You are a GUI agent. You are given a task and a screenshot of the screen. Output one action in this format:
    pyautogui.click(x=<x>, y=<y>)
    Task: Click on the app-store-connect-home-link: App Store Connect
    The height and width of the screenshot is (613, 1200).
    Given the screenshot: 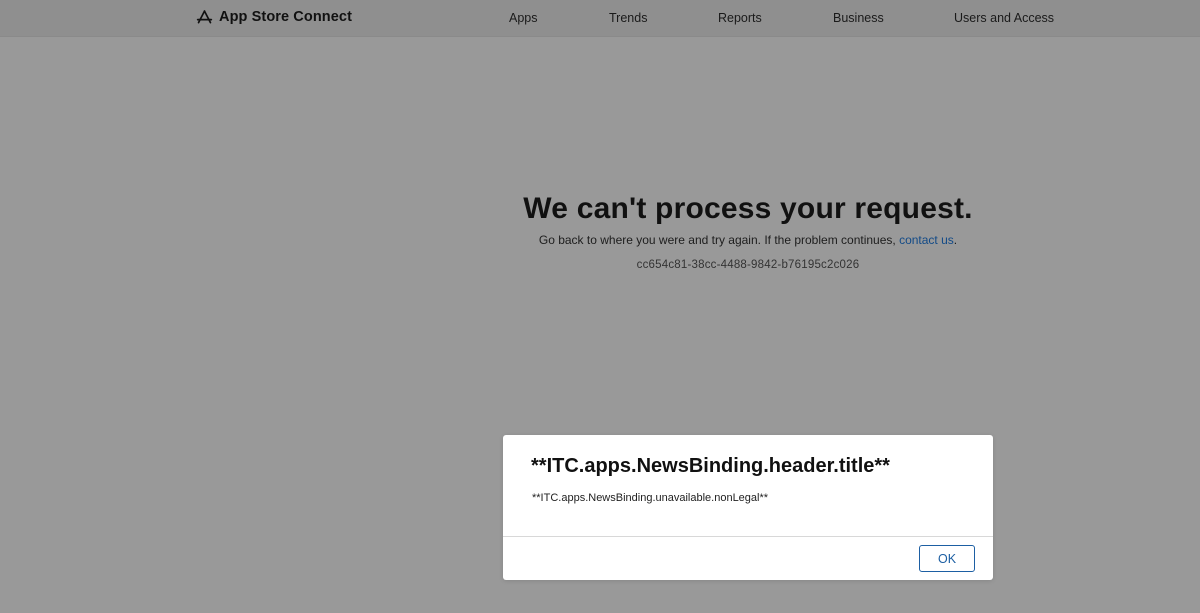 What is the action you would take?
    pyautogui.click(x=274, y=17)
    